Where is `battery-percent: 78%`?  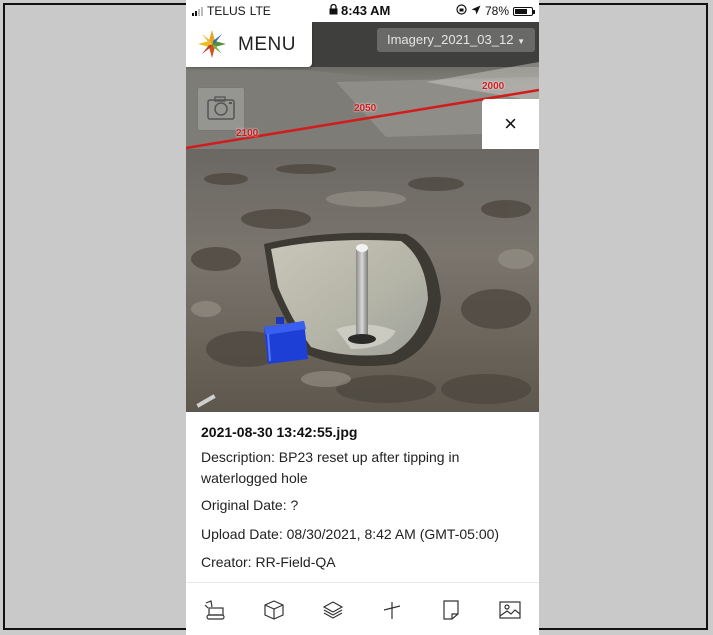 battery-percent: 78% is located at coordinates (496, 11).